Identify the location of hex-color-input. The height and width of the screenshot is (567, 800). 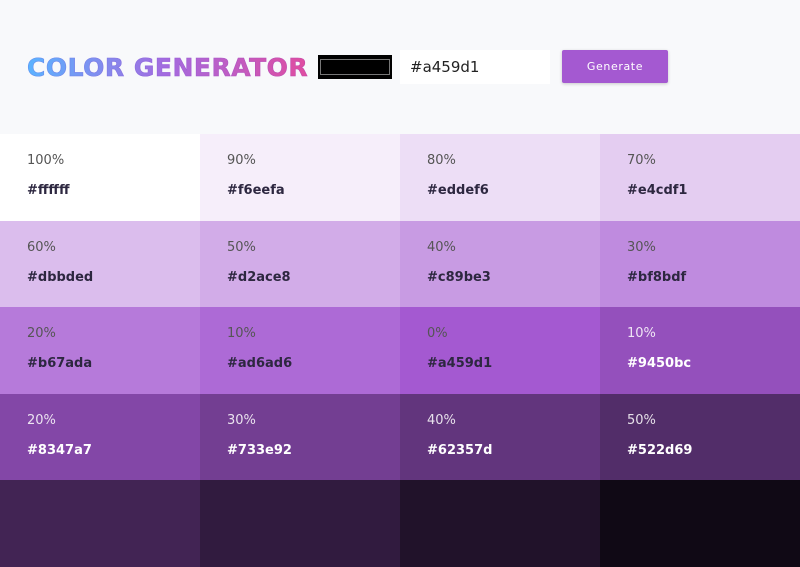
(475, 67).